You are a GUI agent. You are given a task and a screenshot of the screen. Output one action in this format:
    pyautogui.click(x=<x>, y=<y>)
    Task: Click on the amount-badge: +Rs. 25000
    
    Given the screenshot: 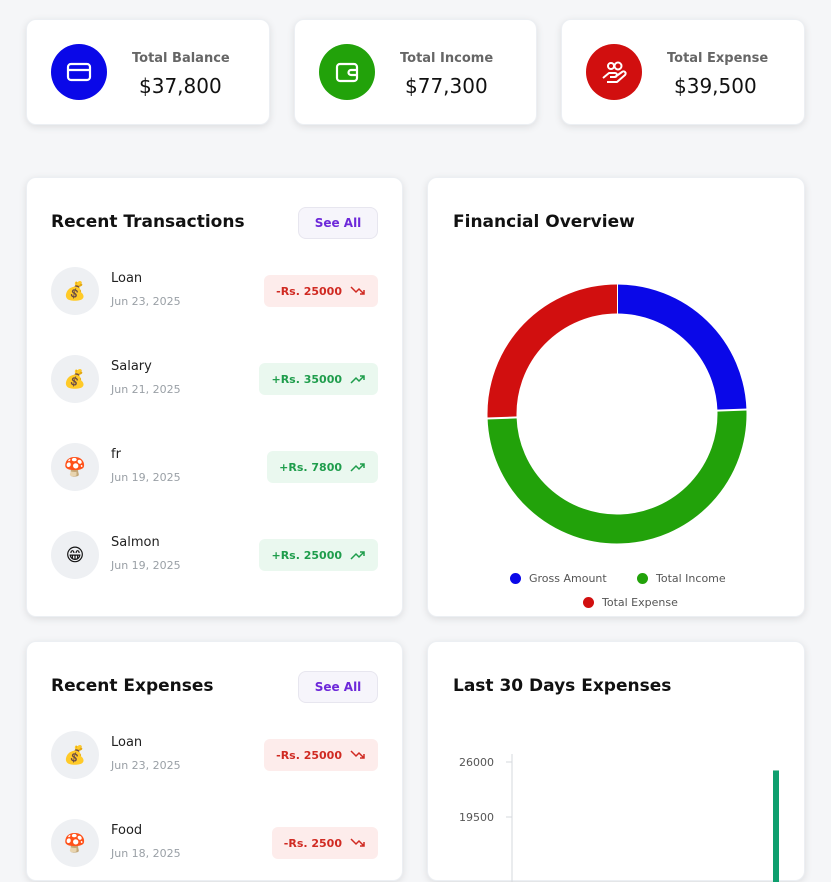 What is the action you would take?
    pyautogui.click(x=318, y=555)
    